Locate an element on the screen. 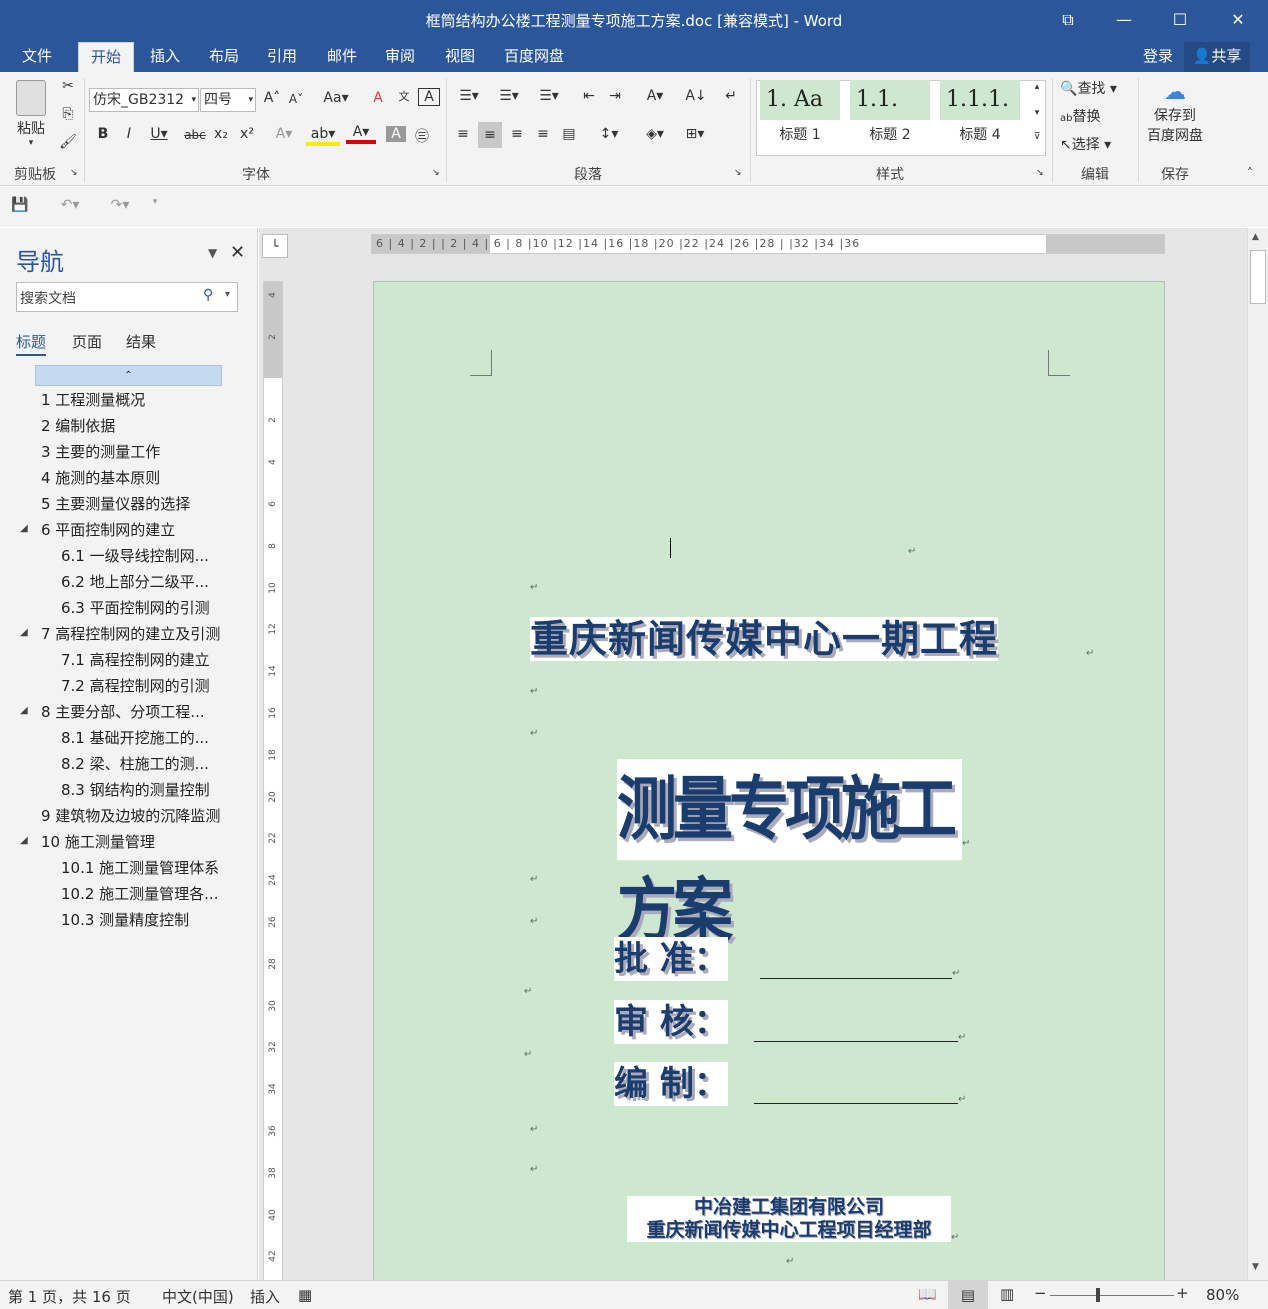  more-styles-icon: ⊽ is located at coordinates (1037, 137).